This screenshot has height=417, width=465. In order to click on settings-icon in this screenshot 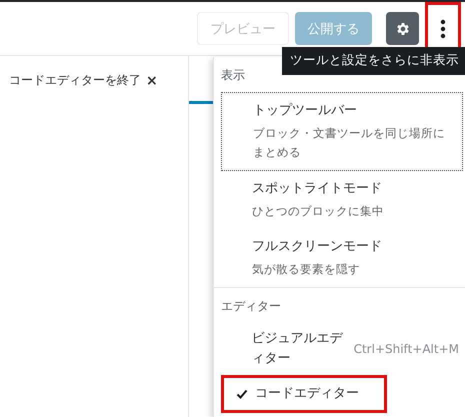, I will do `click(402, 28)`.